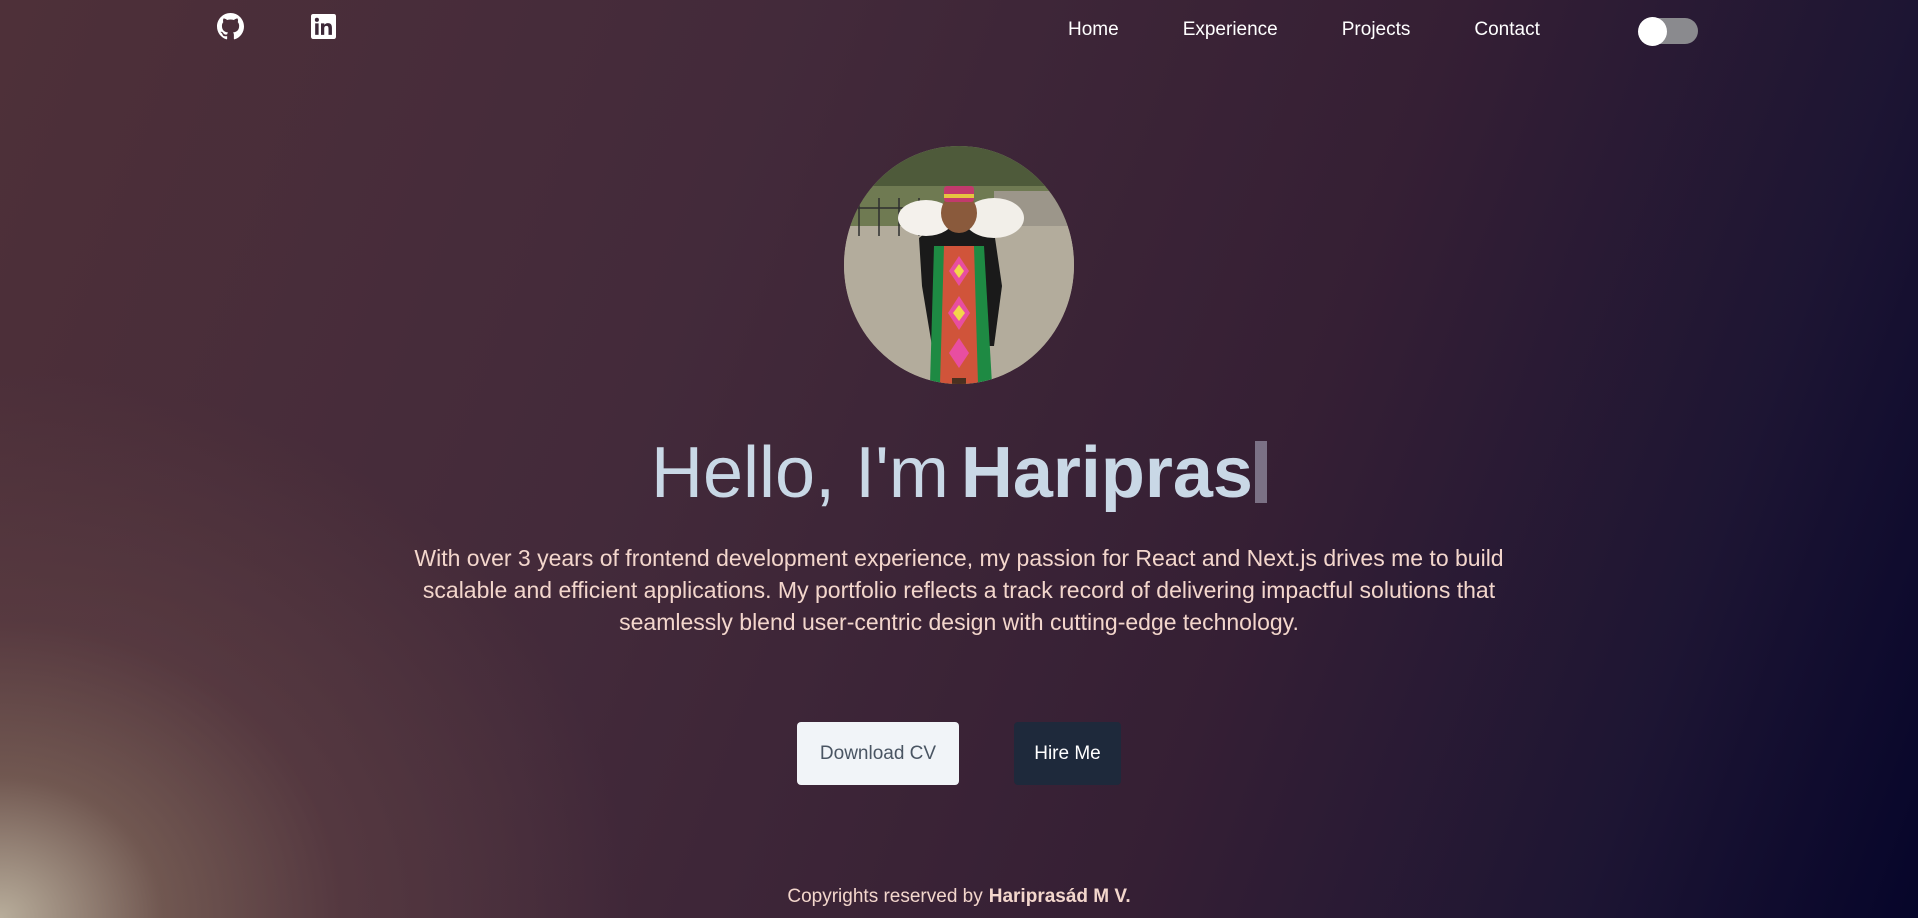 The height and width of the screenshot is (918, 1918). I want to click on nav-experience-link: Experience, so click(1230, 30).